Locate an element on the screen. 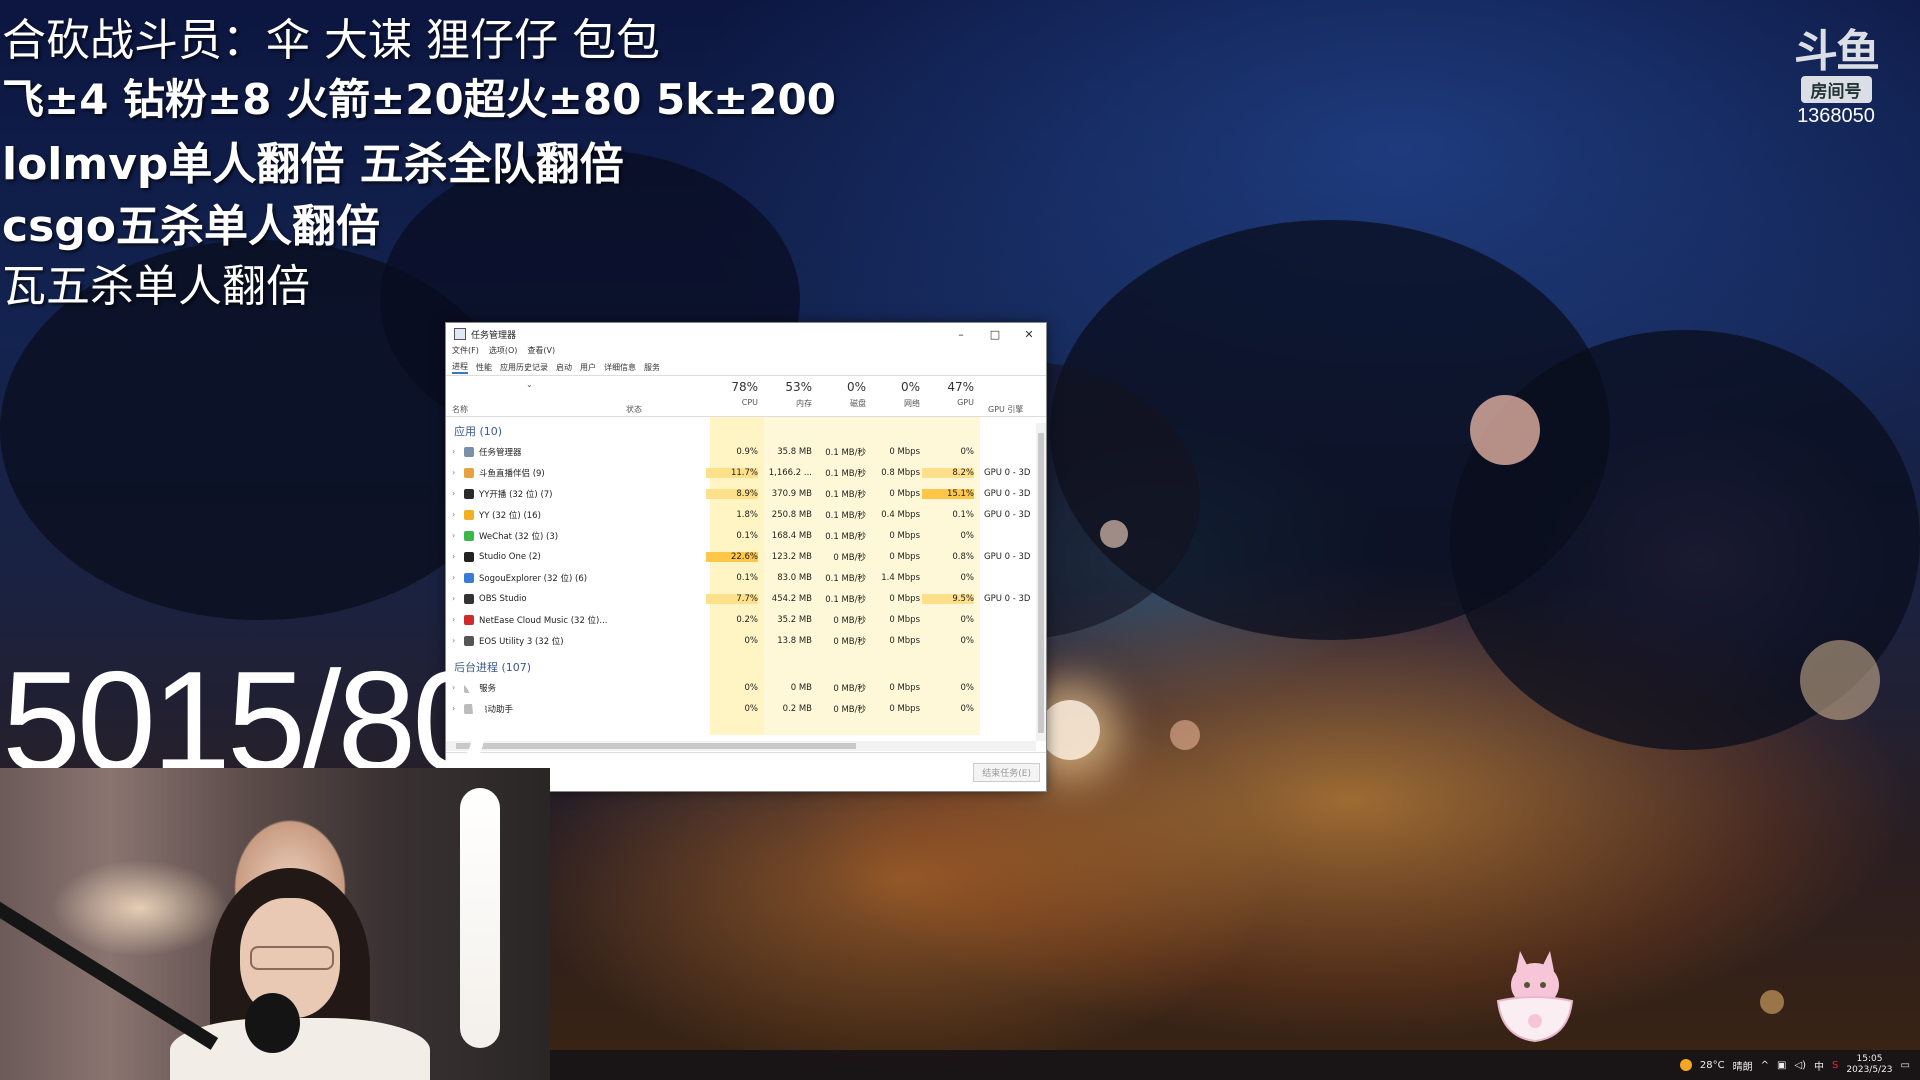 The image size is (1920, 1080). menu-options: 选项(O) is located at coordinates (503, 352).